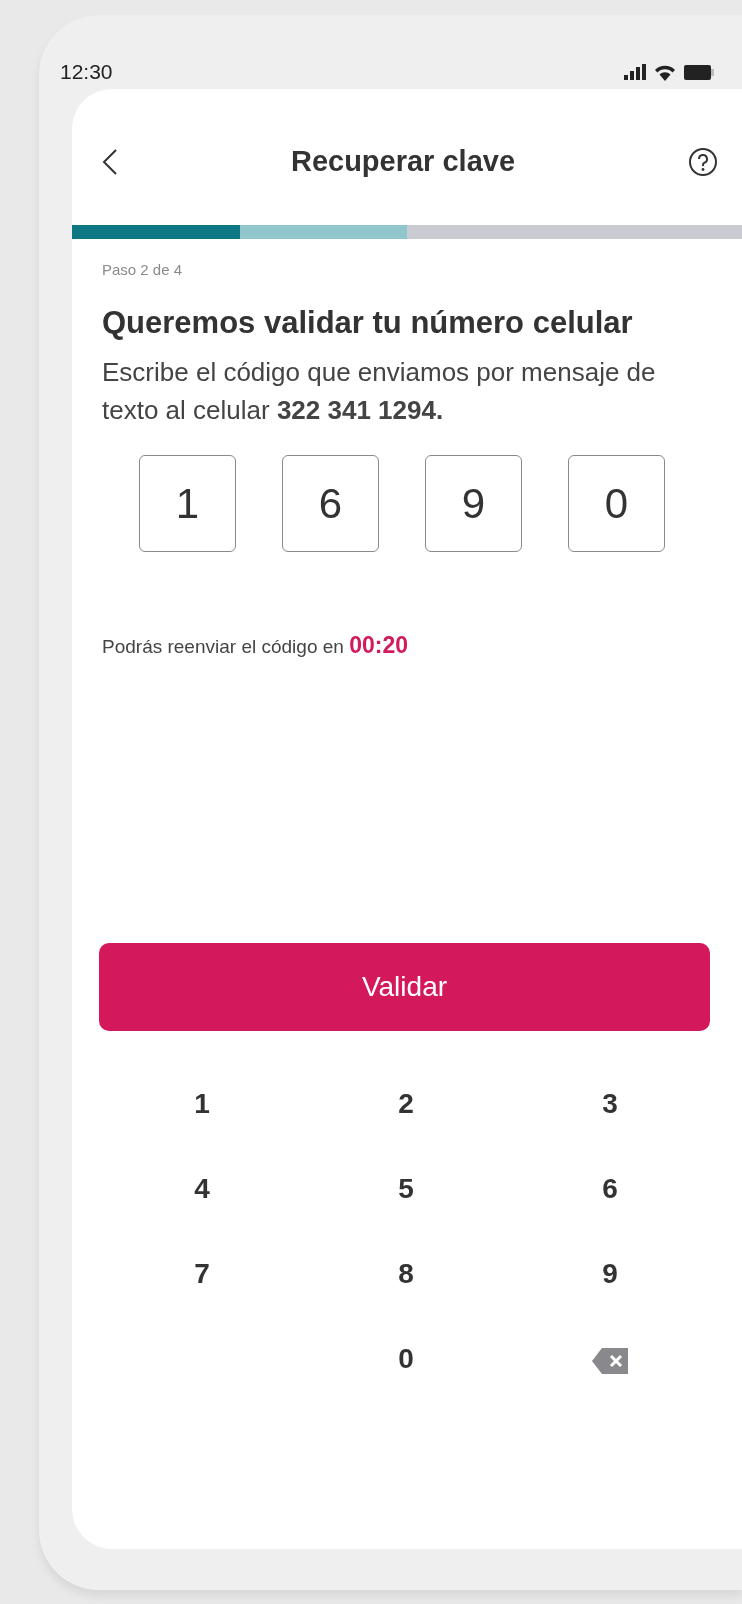 The image size is (742, 1604). What do you see at coordinates (187, 504) in the screenshot?
I see `code-digit-field: 1` at bounding box center [187, 504].